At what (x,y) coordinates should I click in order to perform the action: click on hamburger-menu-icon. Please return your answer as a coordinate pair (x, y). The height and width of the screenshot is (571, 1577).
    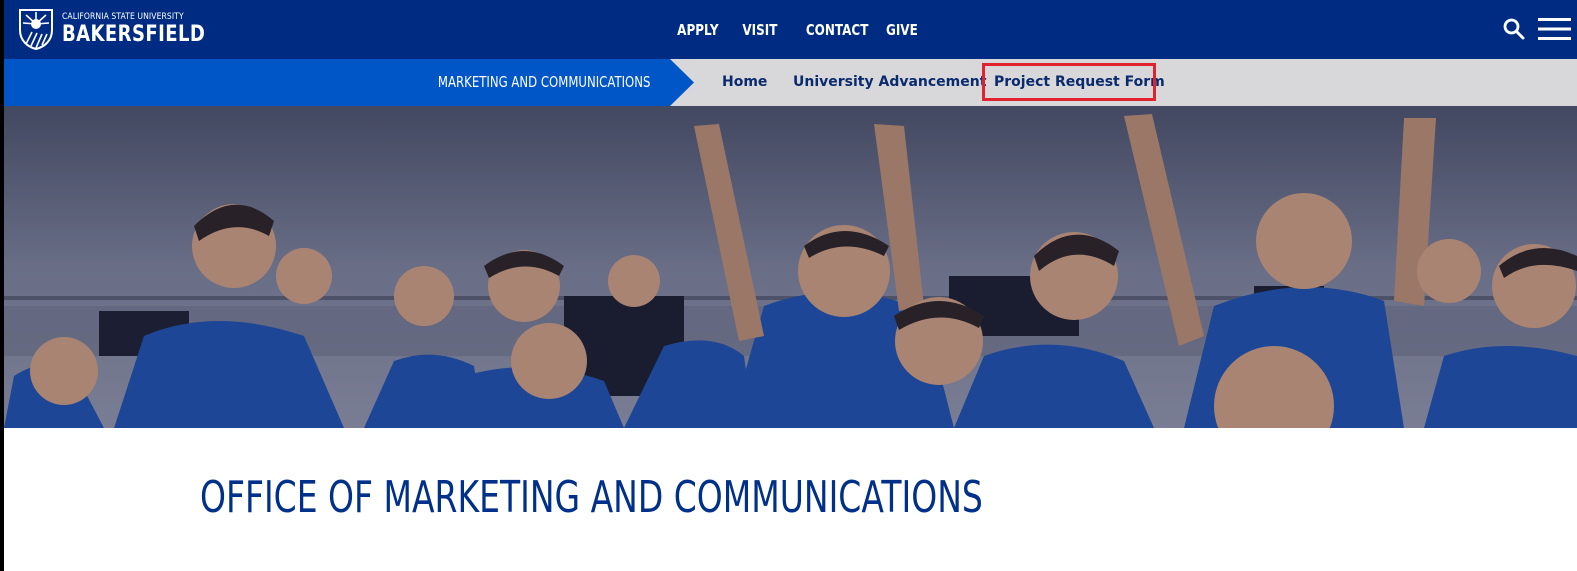
    Looking at the image, I should click on (1554, 29).